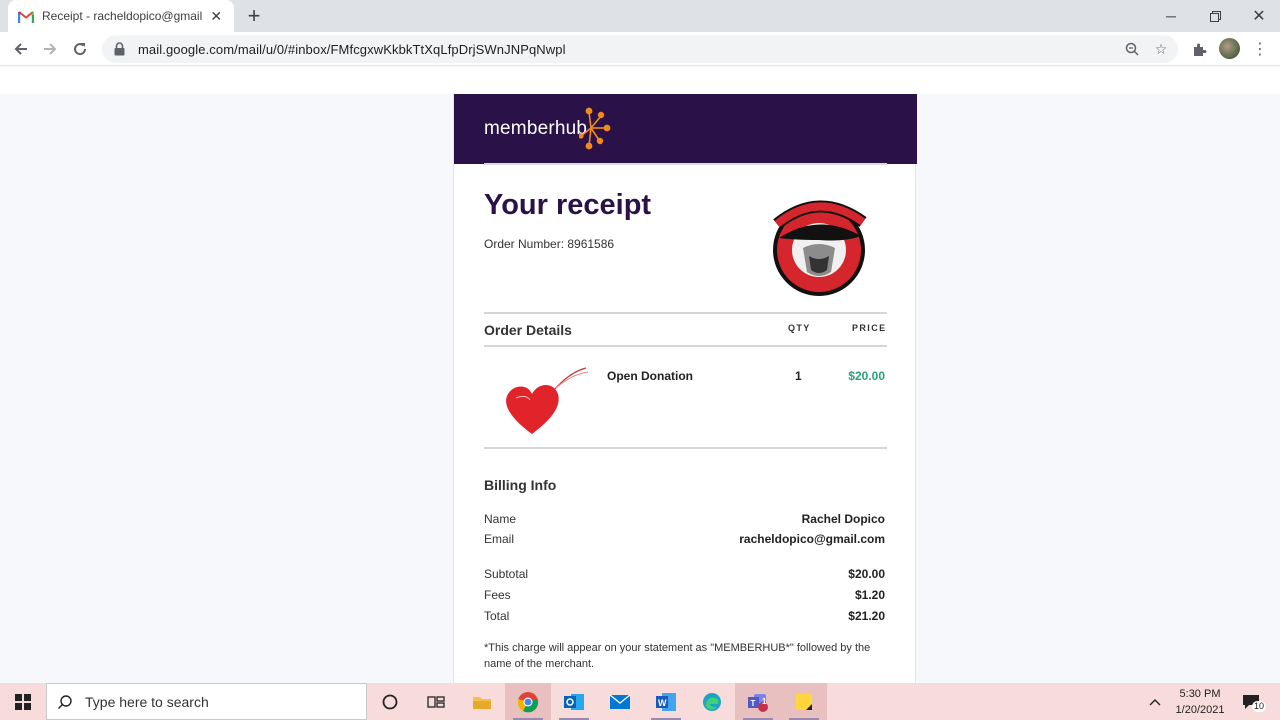  Describe the element at coordinates (866, 574) in the screenshot. I see `subtotal-value: $20.00` at that location.